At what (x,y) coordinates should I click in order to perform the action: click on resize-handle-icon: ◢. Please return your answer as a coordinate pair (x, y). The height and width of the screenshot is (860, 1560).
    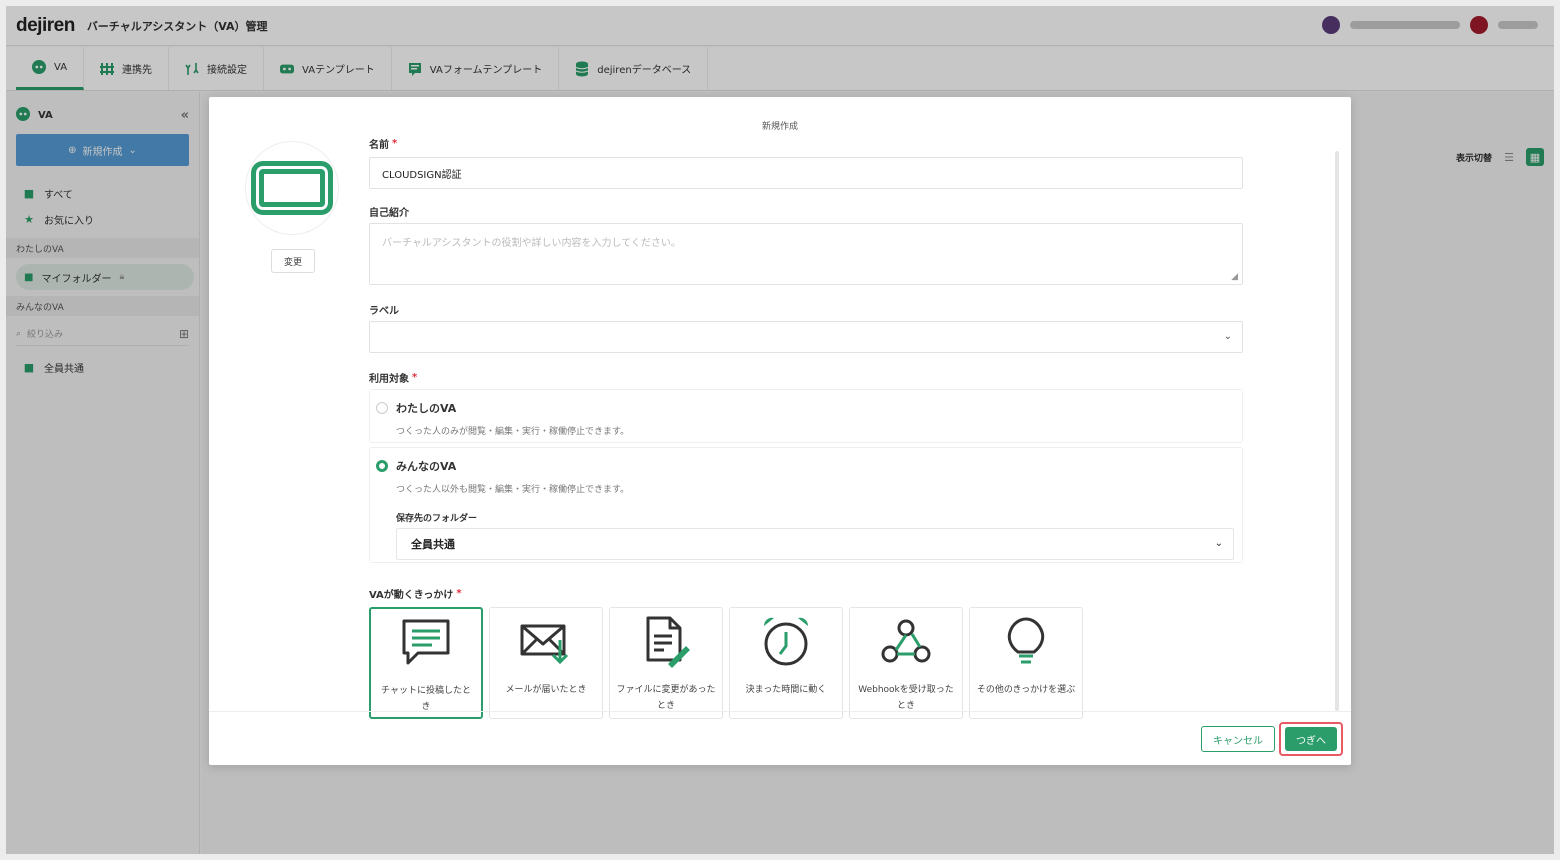
    Looking at the image, I should click on (1234, 277).